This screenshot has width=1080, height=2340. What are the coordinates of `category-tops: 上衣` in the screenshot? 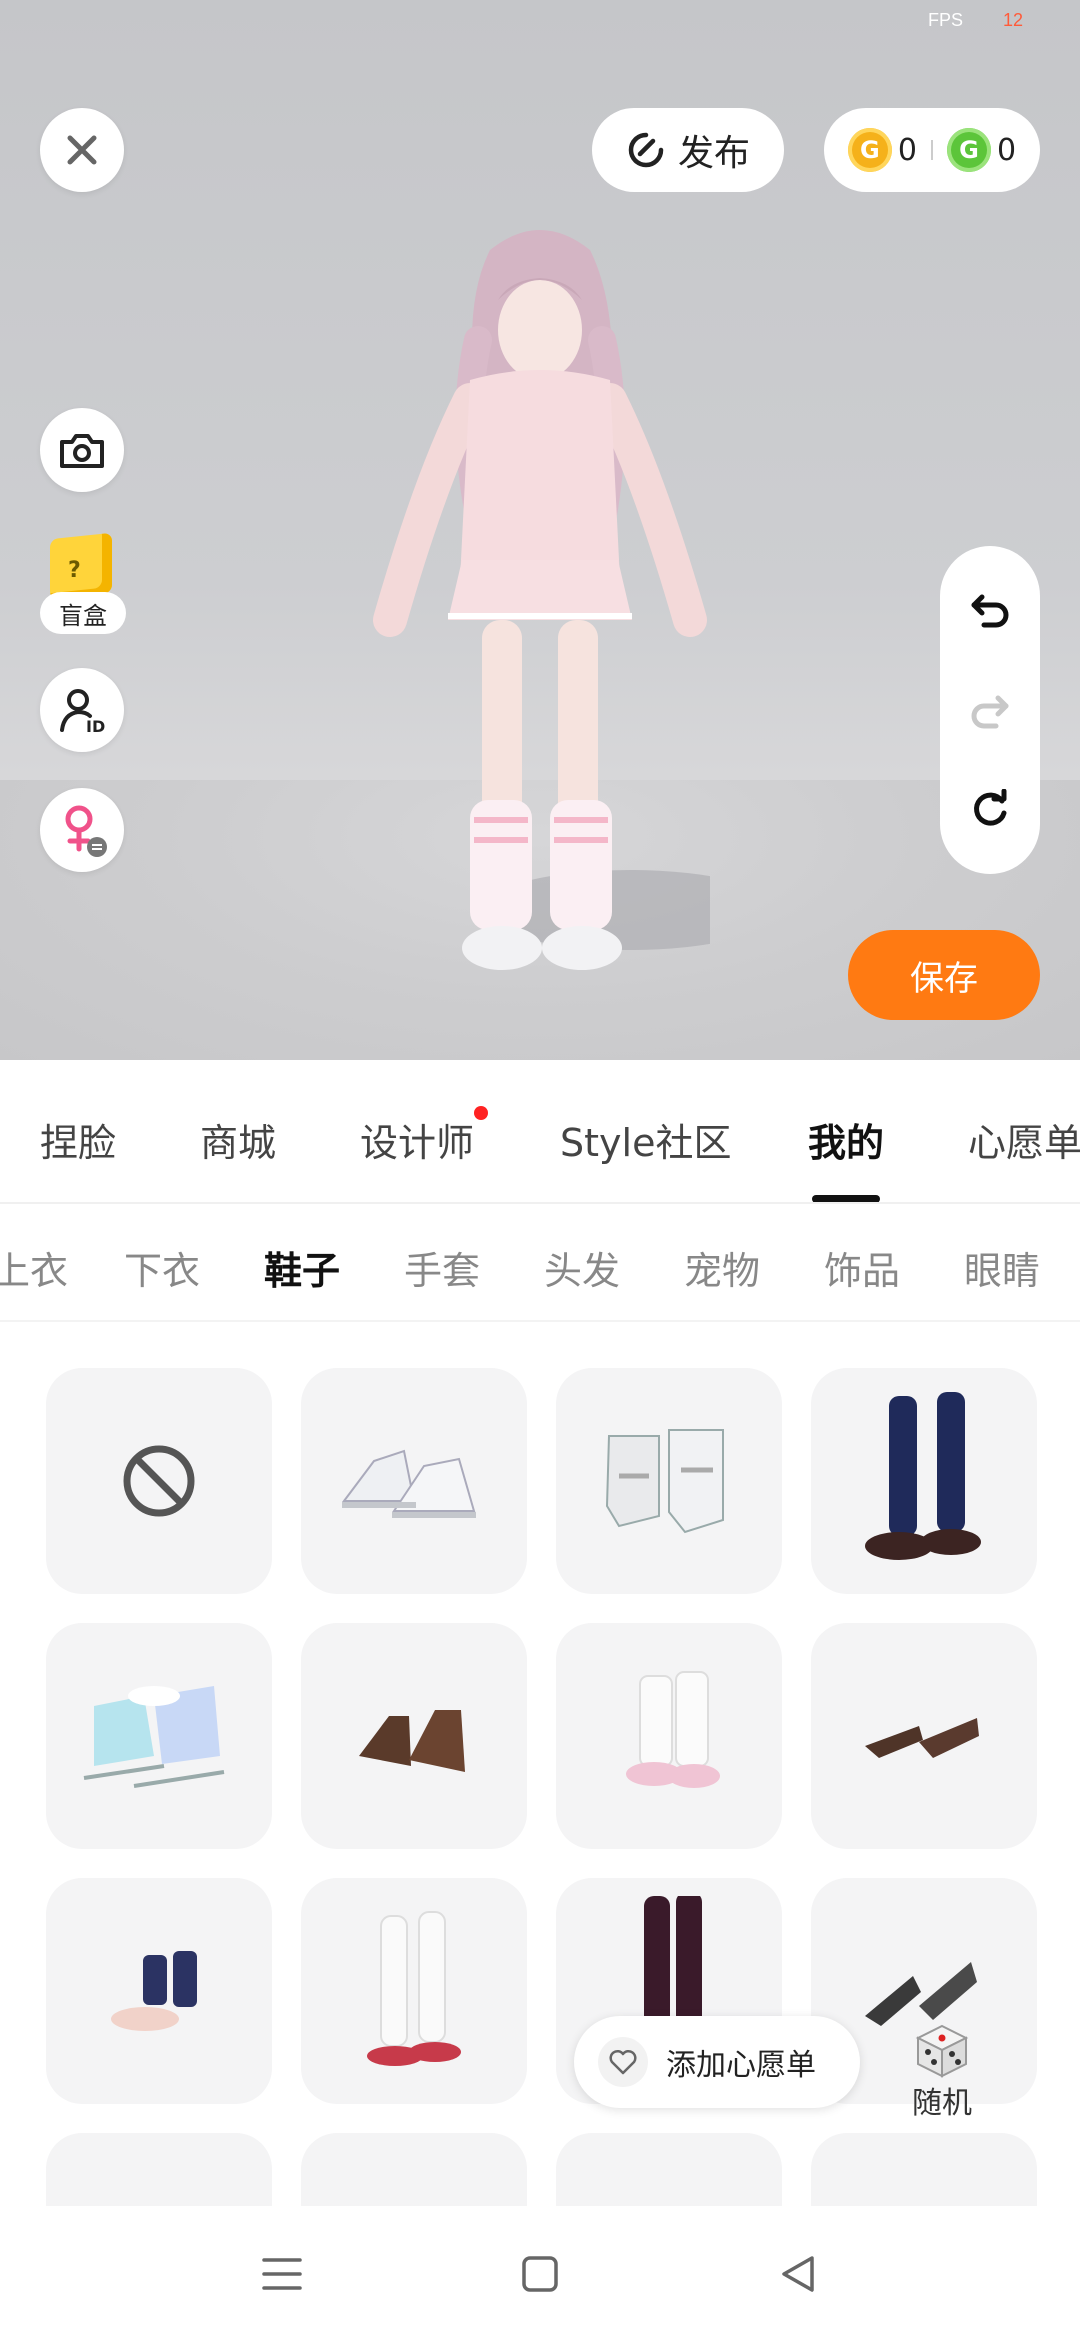 It's located at (34, 1267).